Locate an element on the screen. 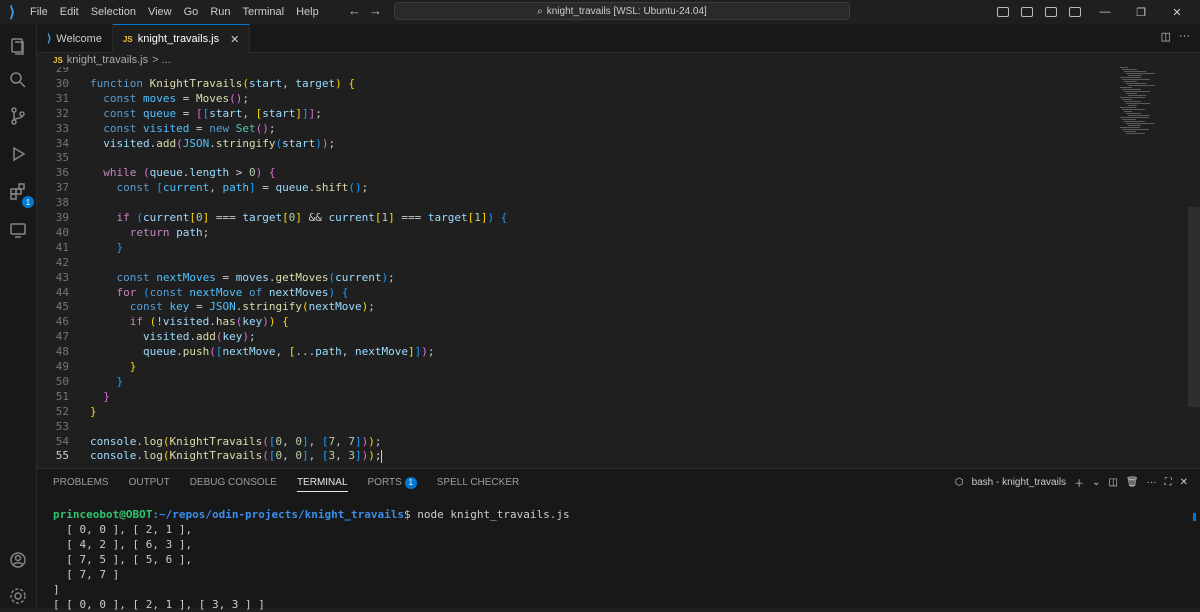 The height and width of the screenshot is (612, 1200). code-line: 31 const moves = Moves(); is located at coordinates (577, 98).